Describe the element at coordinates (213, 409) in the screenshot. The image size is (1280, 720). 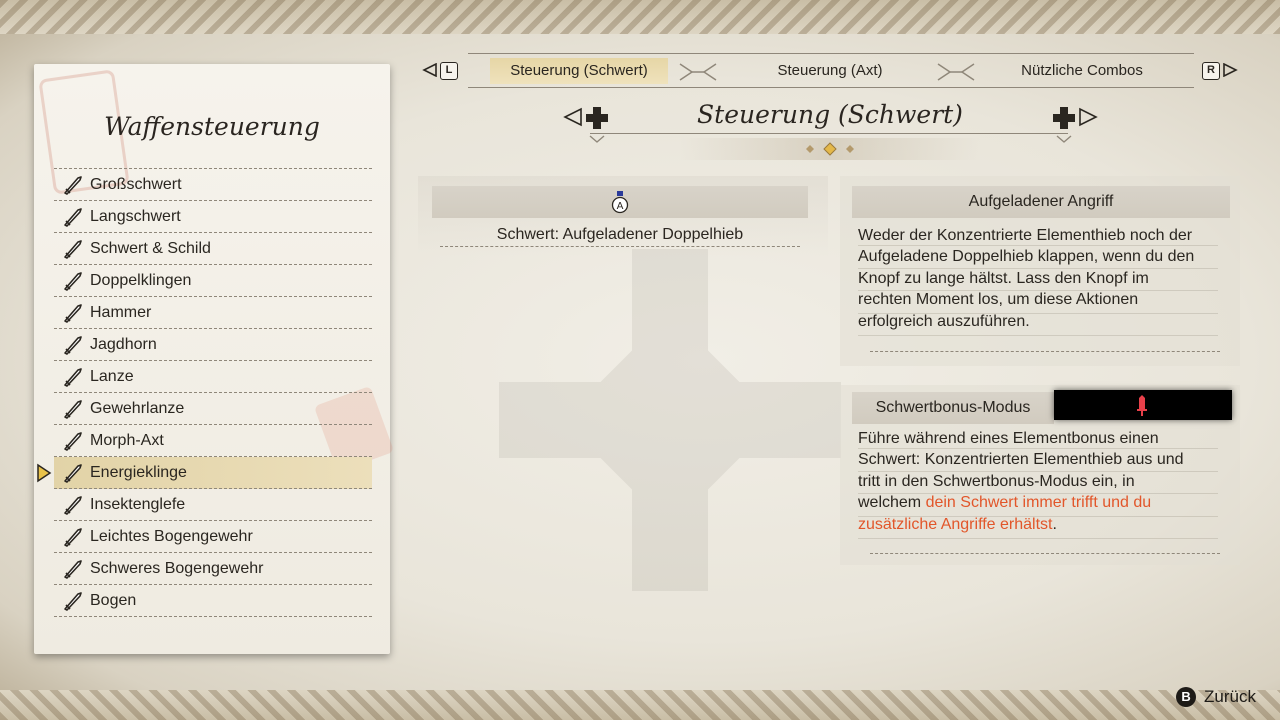
I see `weapon-item: Gewehrlanze` at that location.